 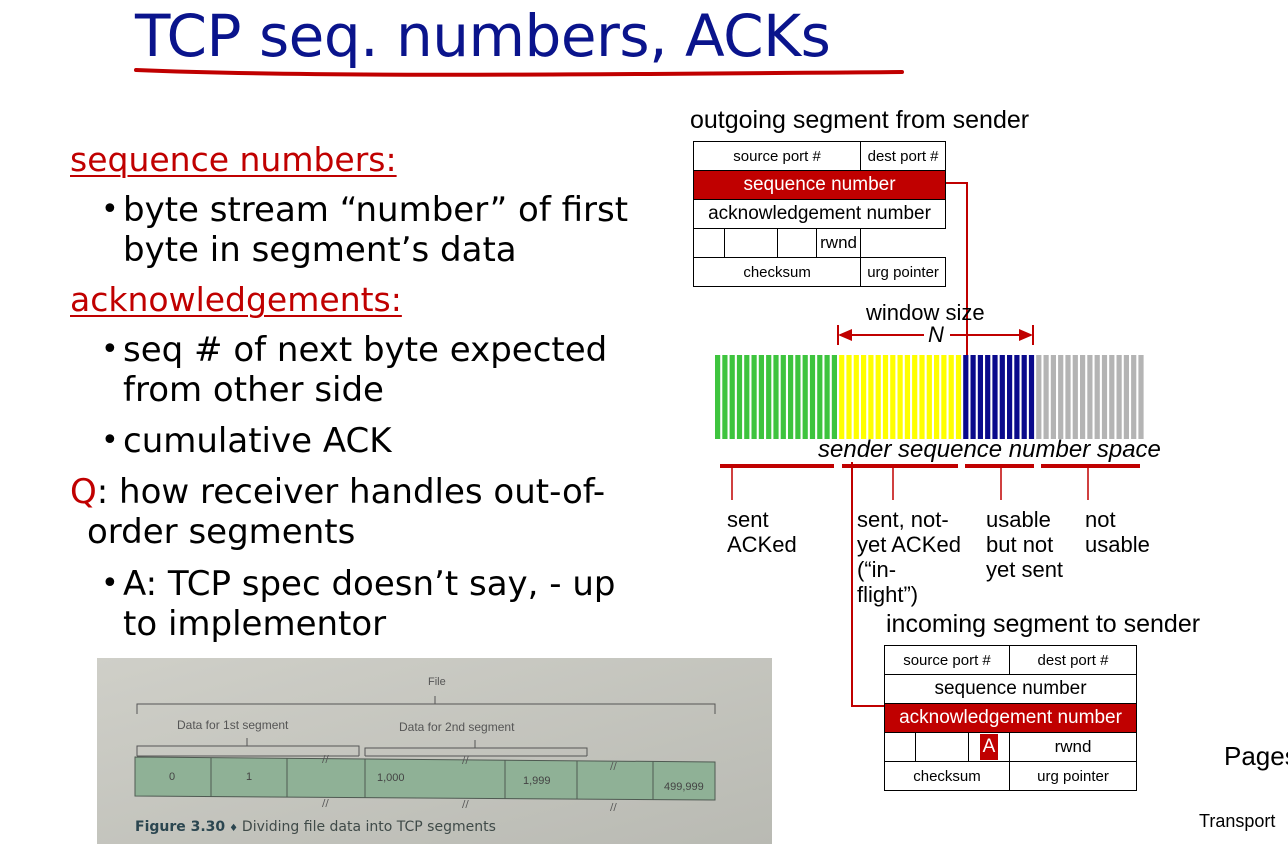 I want to click on category-text: but not, so click(x=1020, y=544).